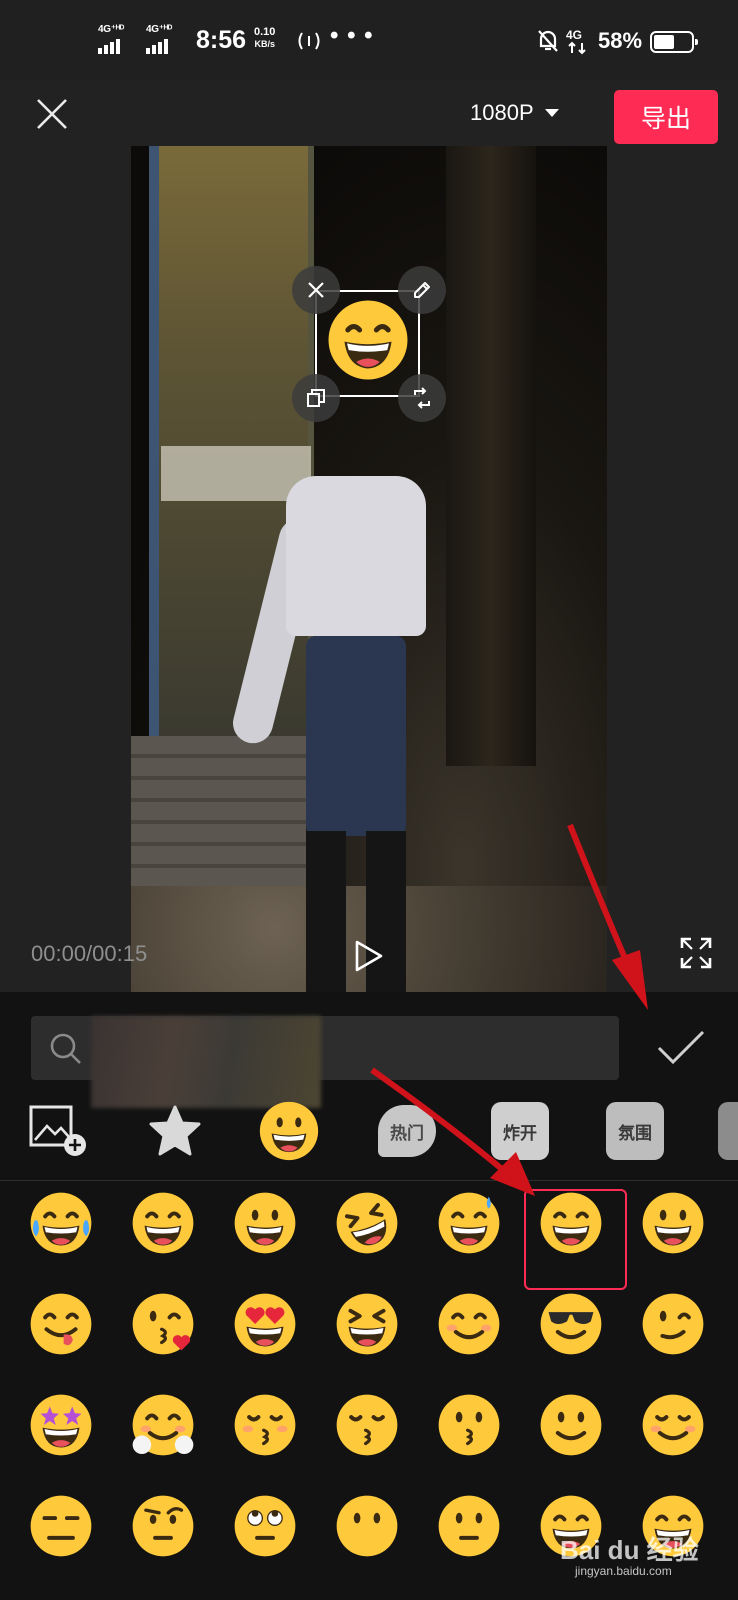 The image size is (738, 1600). What do you see at coordinates (352, 35) in the screenshot?
I see `more-notifications-icon: • • •` at bounding box center [352, 35].